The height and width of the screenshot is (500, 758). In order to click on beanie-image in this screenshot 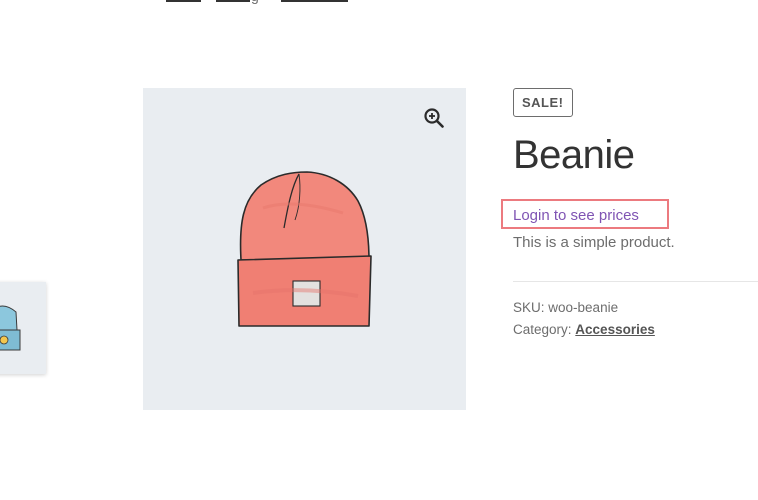, I will do `click(304, 249)`.